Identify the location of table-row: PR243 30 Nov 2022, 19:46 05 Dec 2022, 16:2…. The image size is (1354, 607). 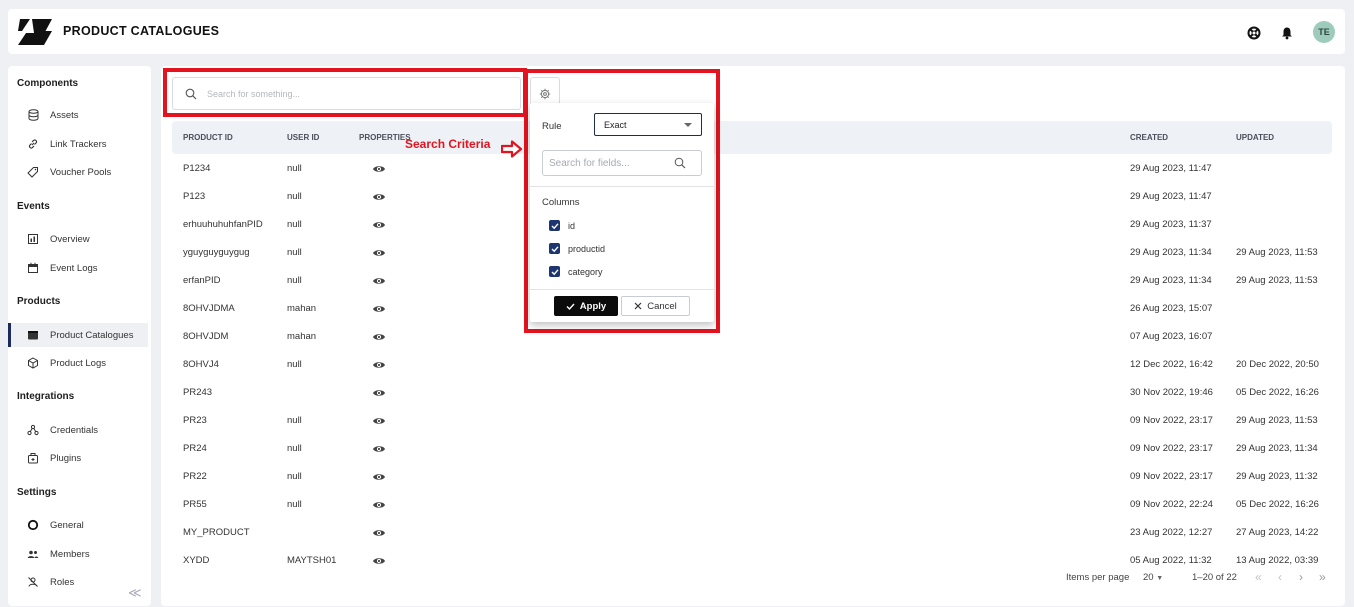
(752, 392).